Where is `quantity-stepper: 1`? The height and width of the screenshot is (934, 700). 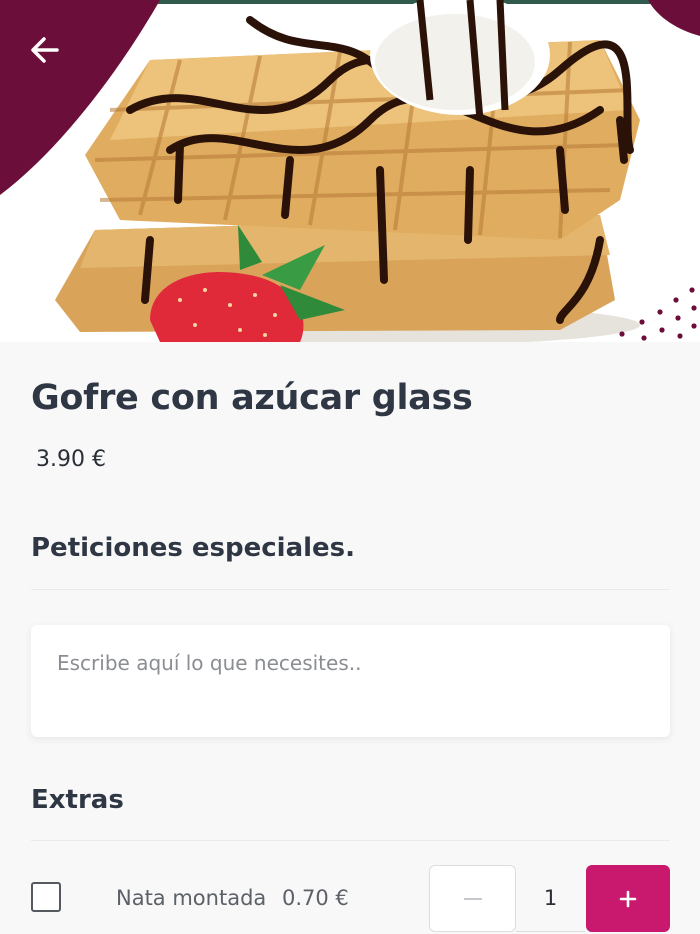
quantity-stepper: 1 is located at coordinates (550, 898).